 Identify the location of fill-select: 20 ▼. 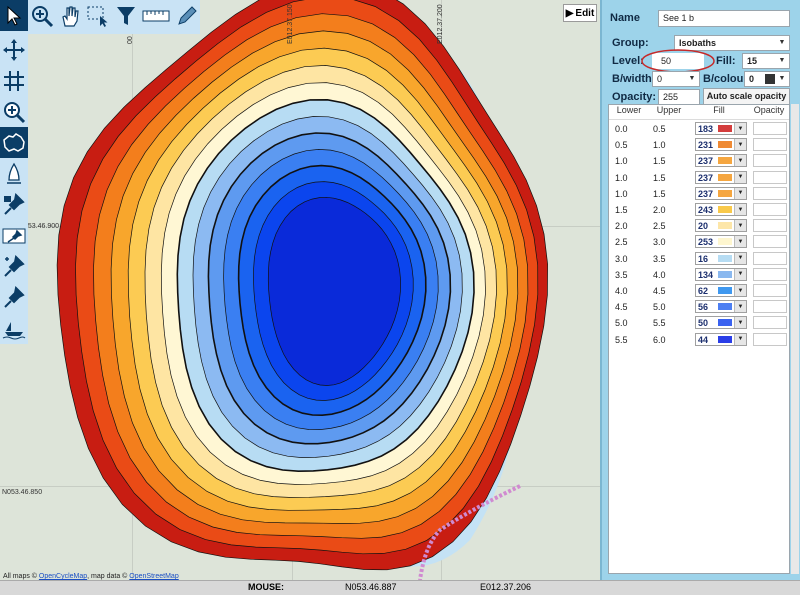
(721, 226).